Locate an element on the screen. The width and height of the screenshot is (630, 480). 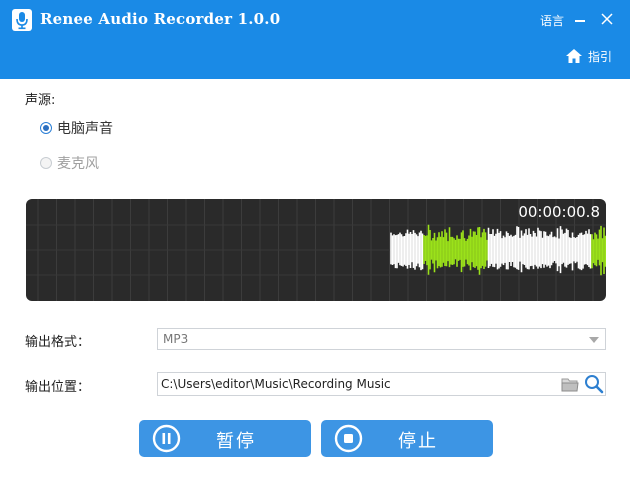
source-option-microphone: 麦克风 is located at coordinates (69, 163).